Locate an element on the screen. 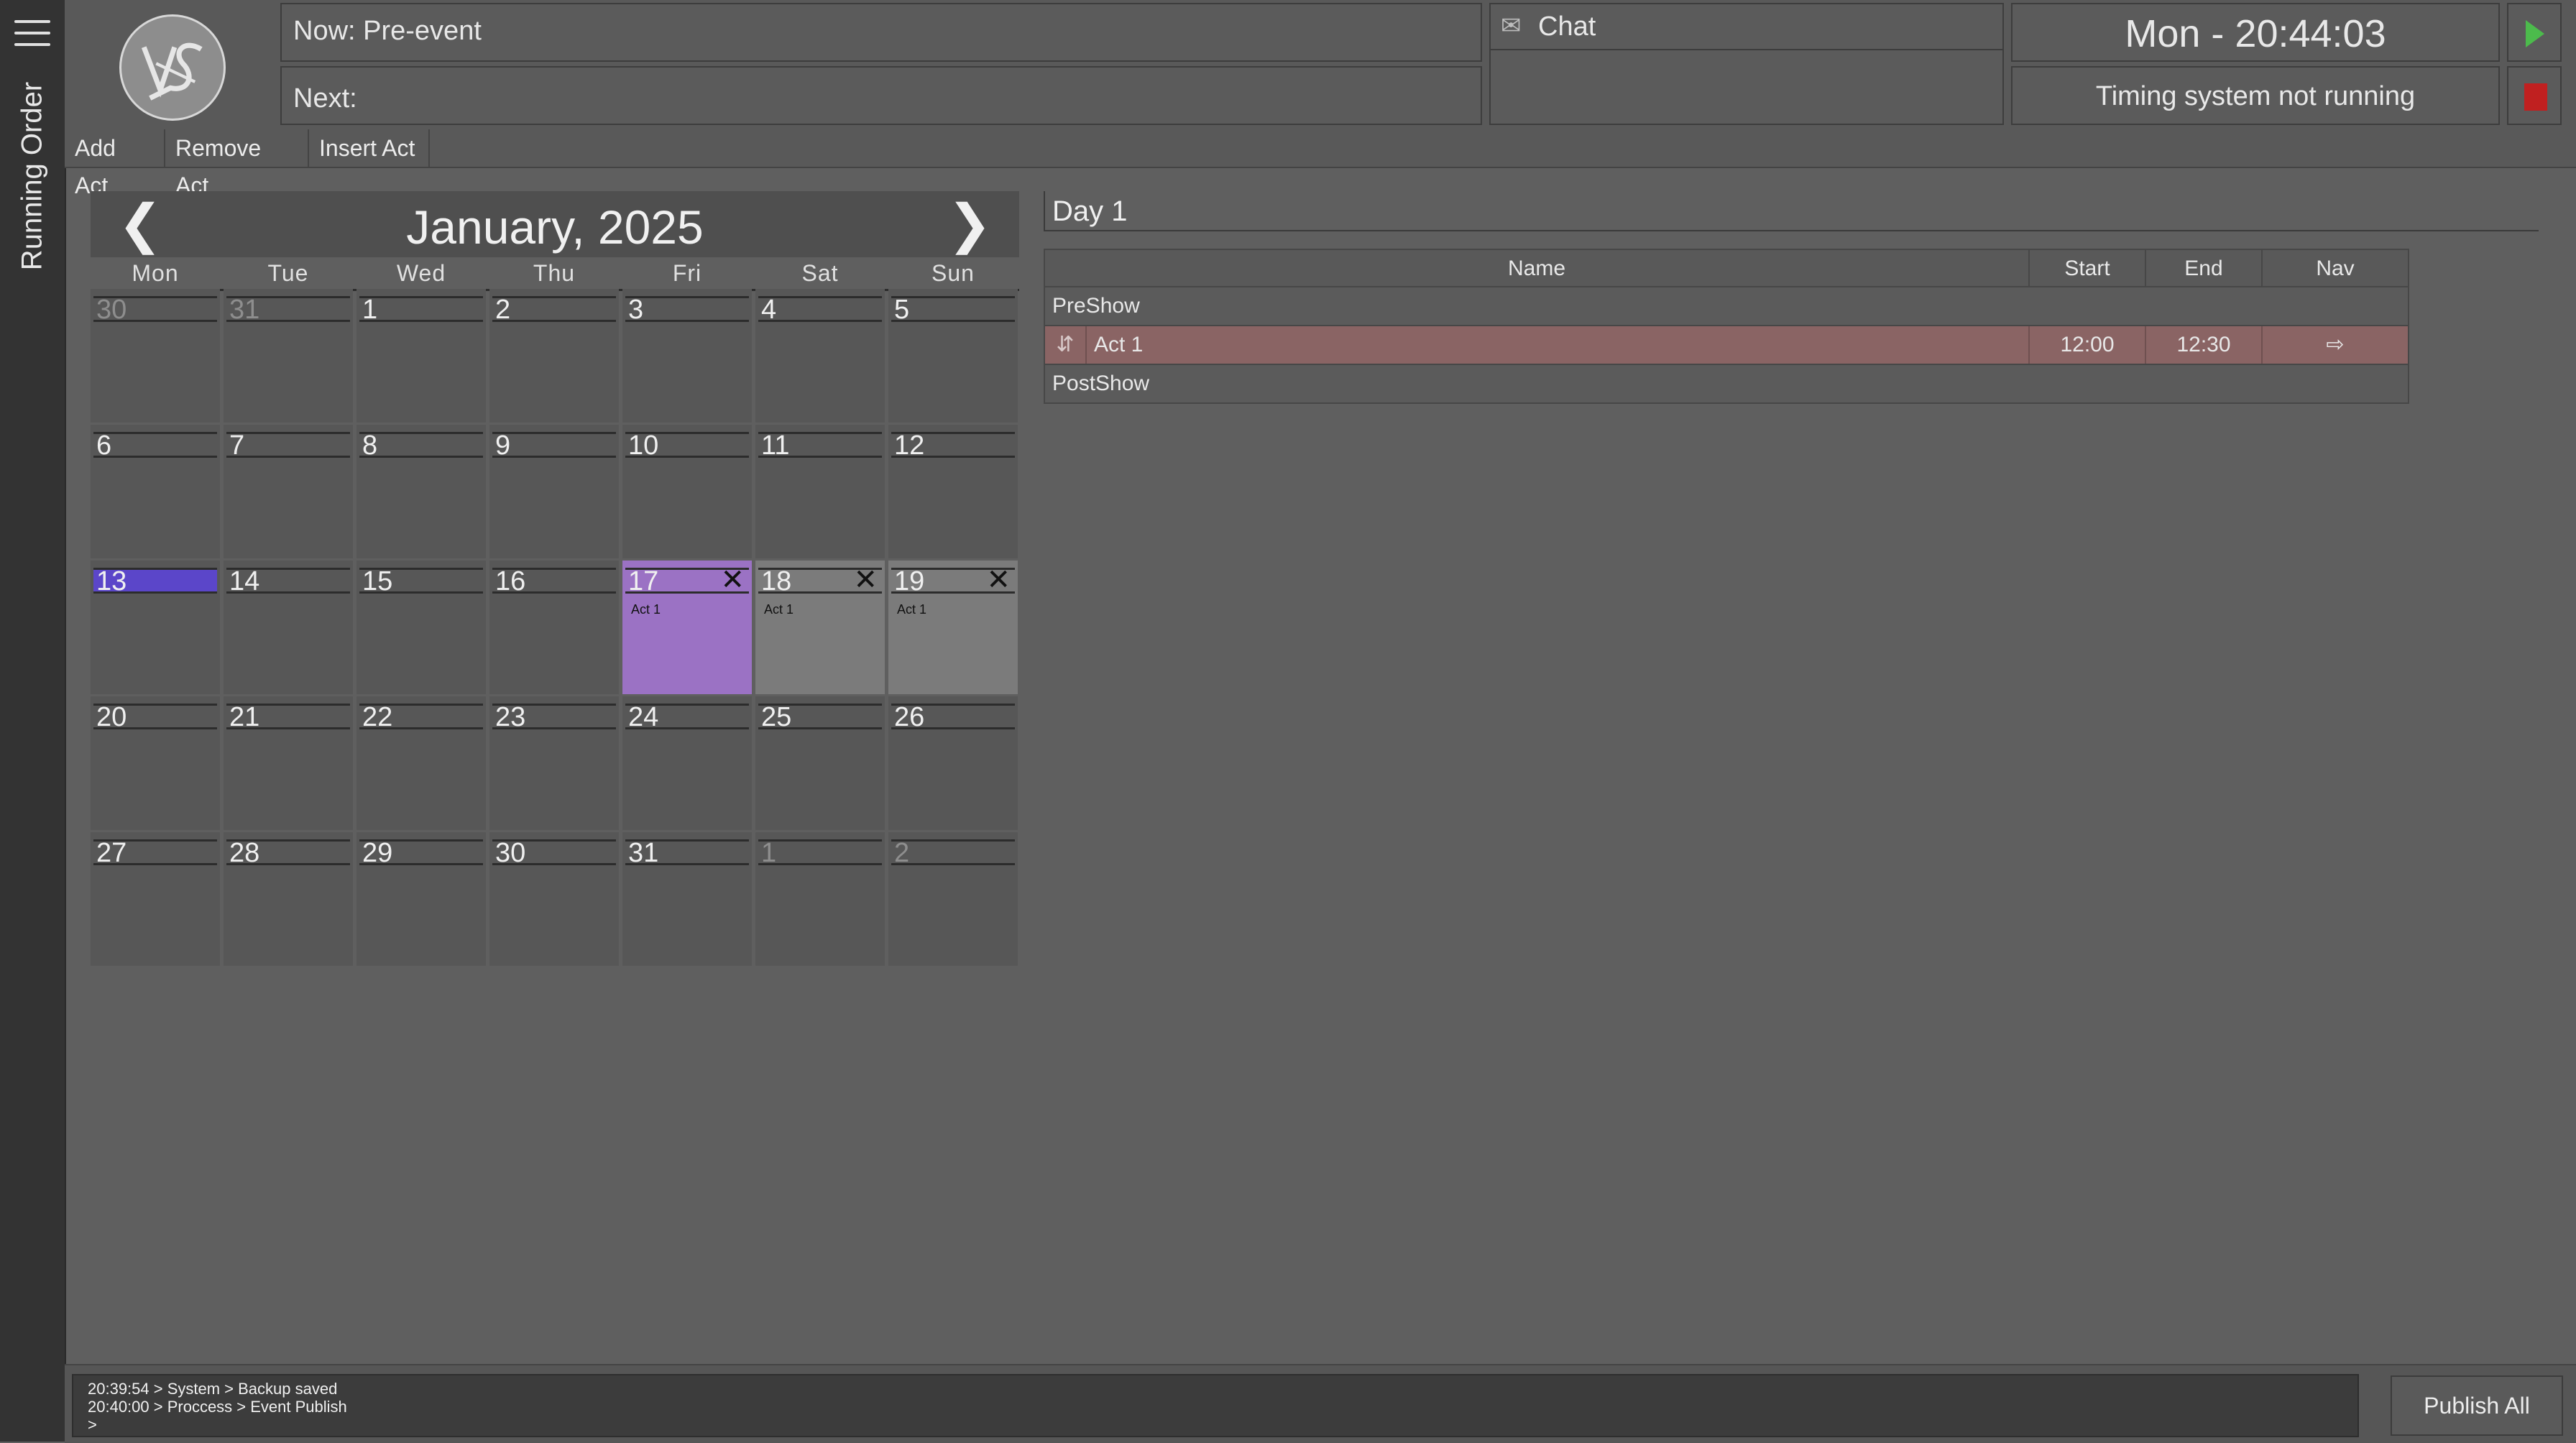 The image size is (2576, 1443). calendar-day: 25 is located at coordinates (820, 763).